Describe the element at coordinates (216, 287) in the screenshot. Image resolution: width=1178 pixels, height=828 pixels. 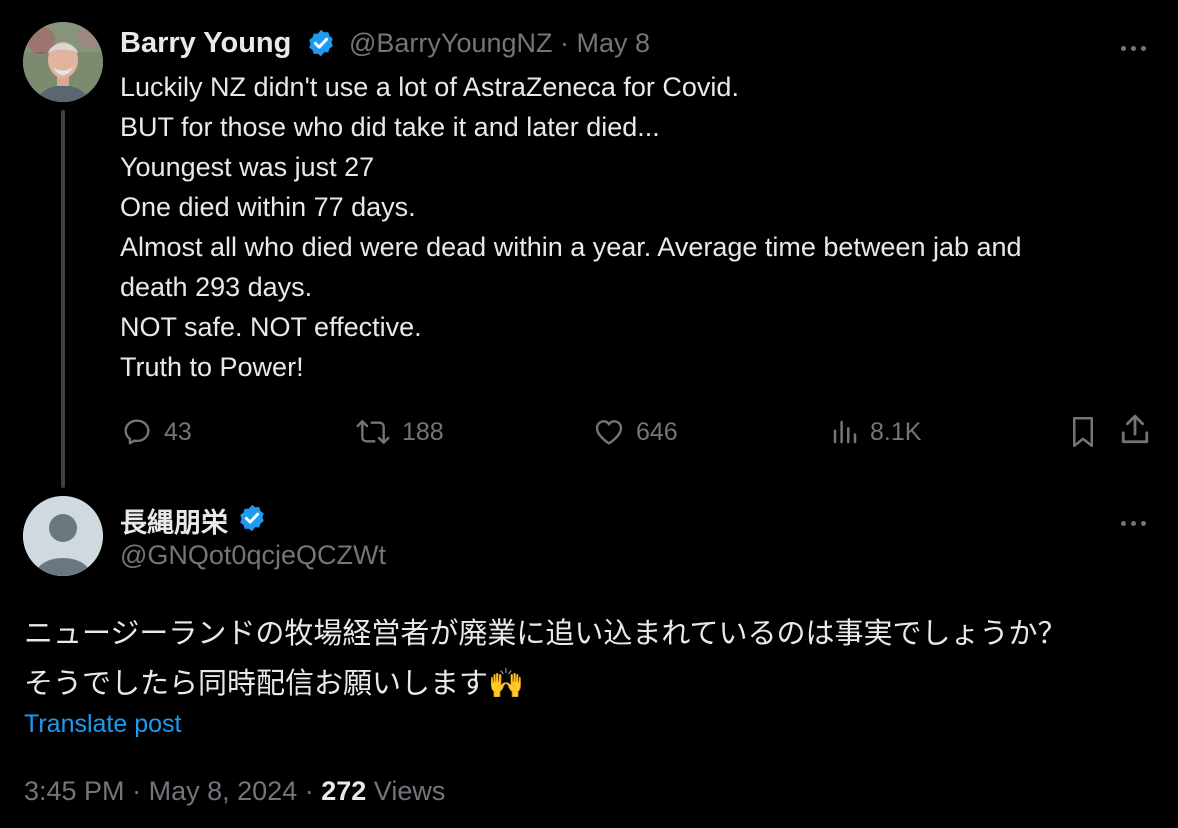
I see `tweet-line: death 293 days.` at that location.